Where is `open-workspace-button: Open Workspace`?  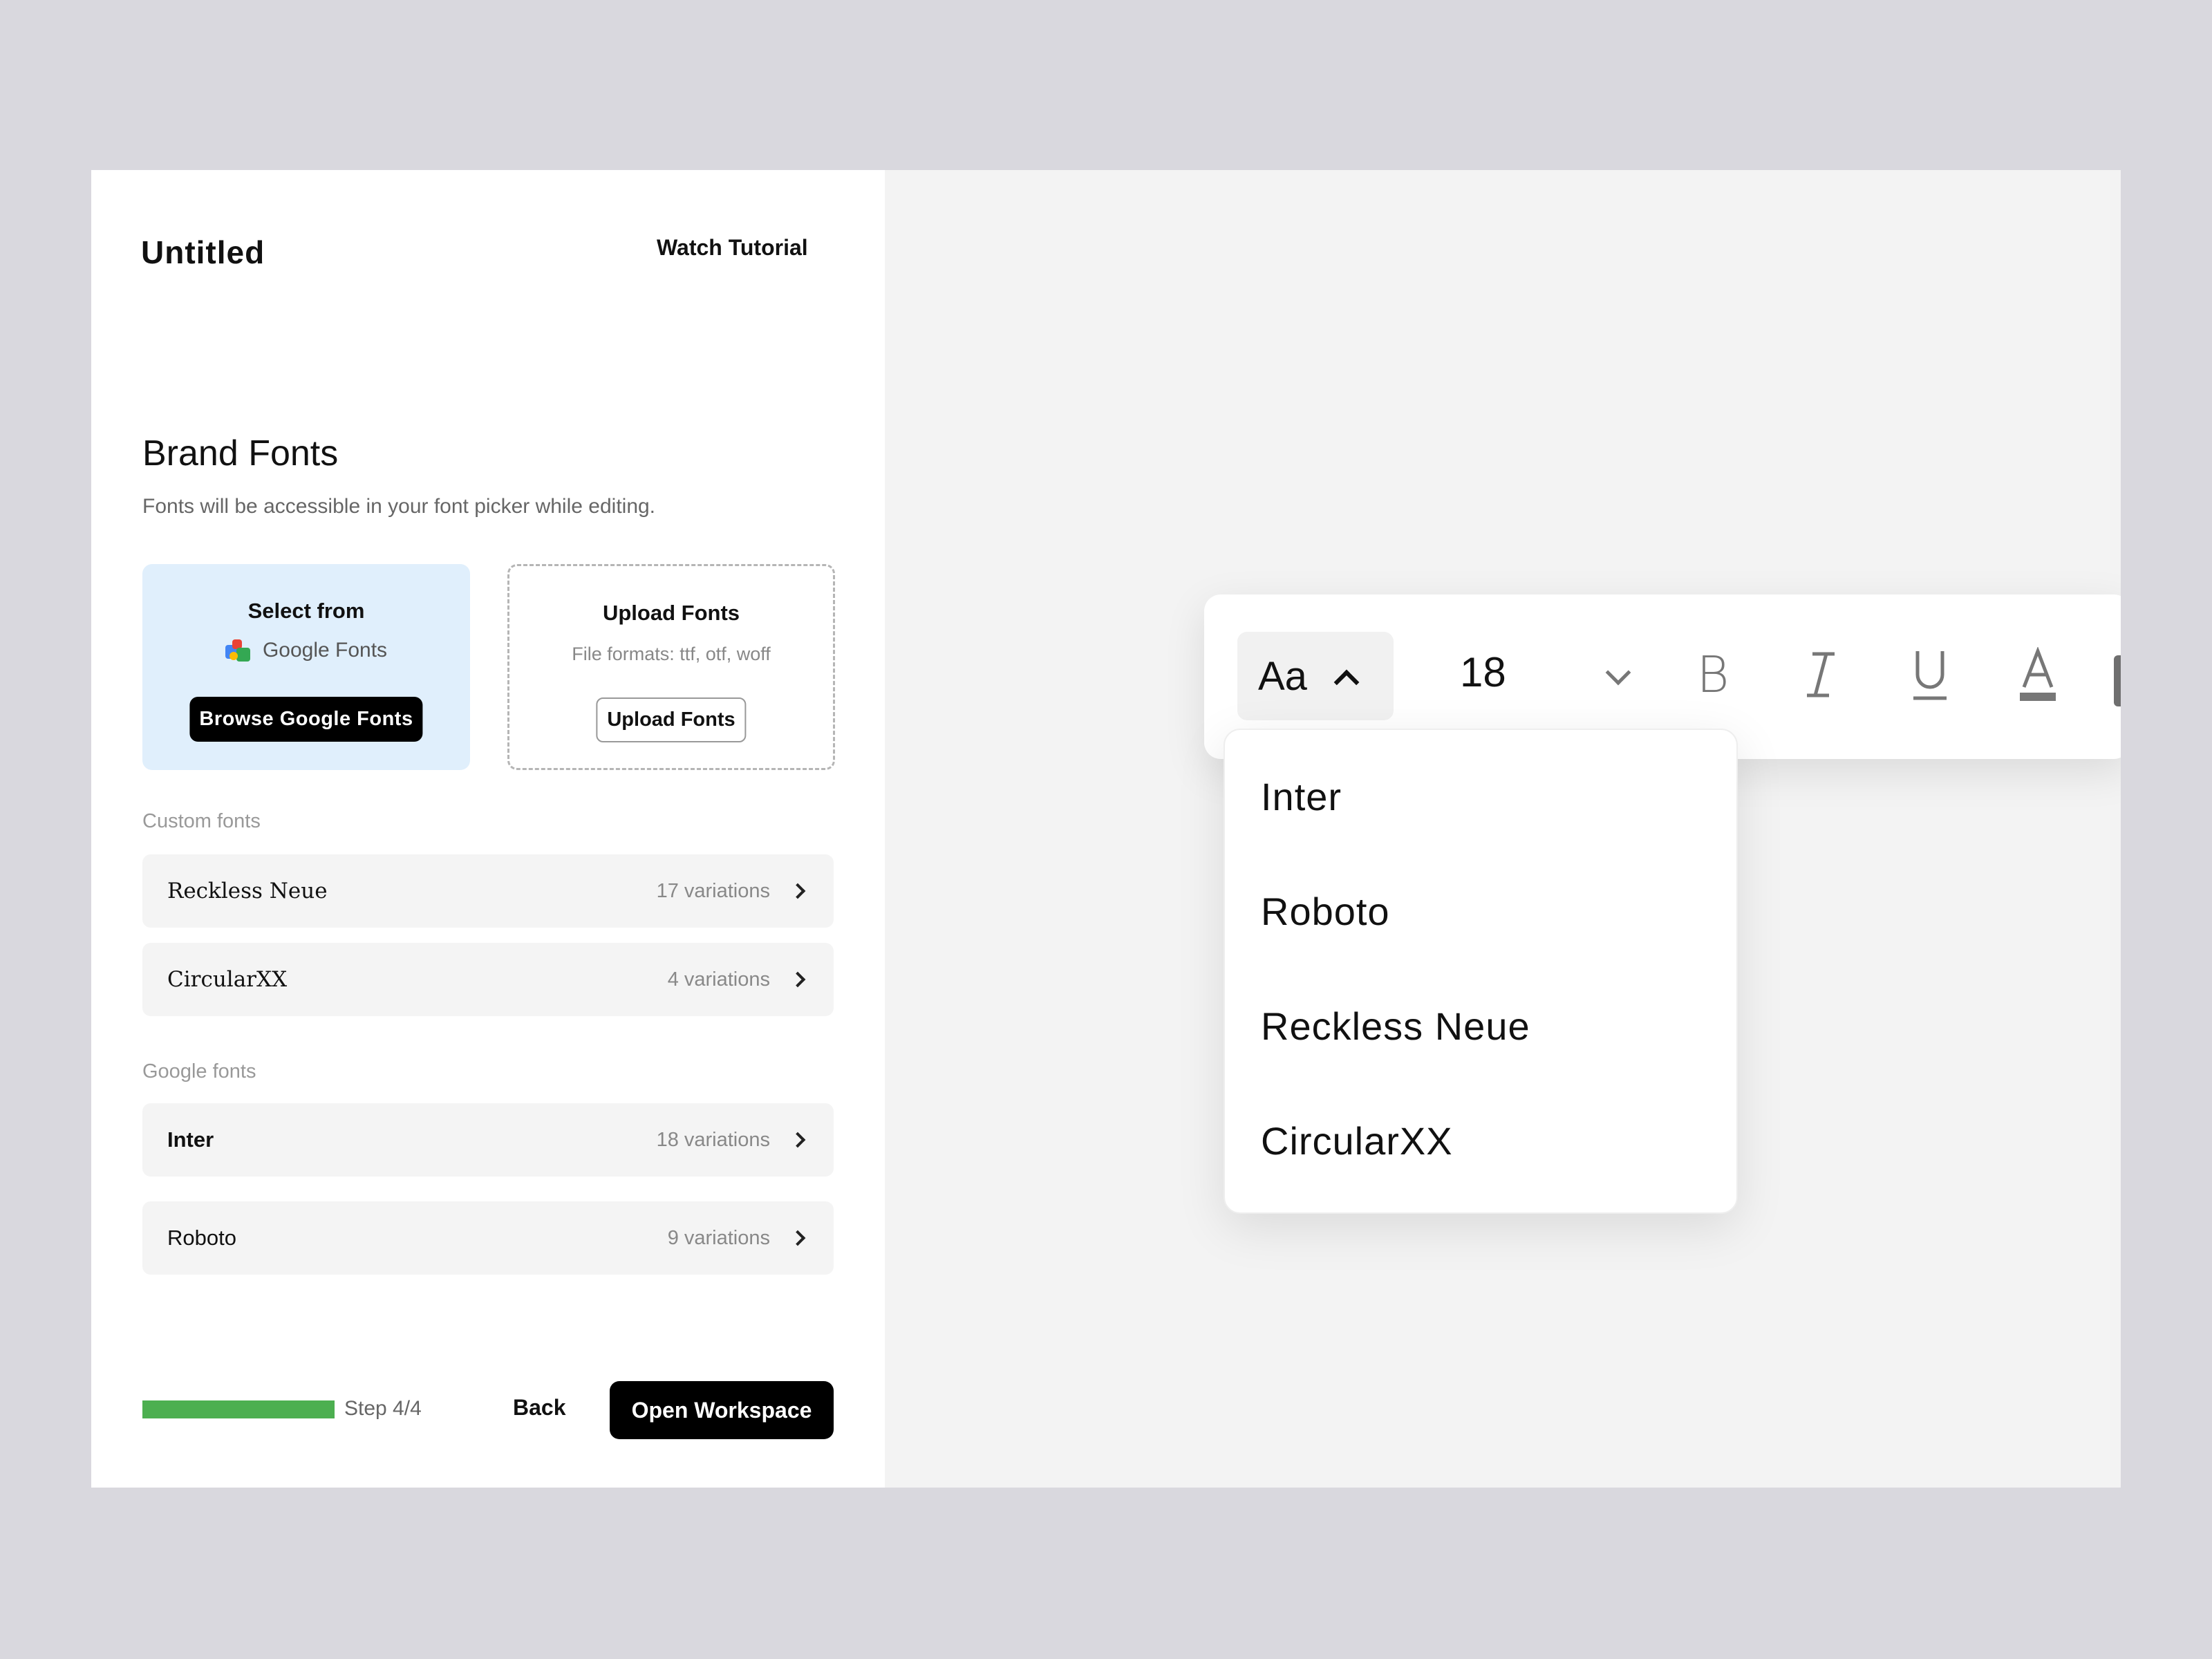
open-workspace-button: Open Workspace is located at coordinates (722, 1410).